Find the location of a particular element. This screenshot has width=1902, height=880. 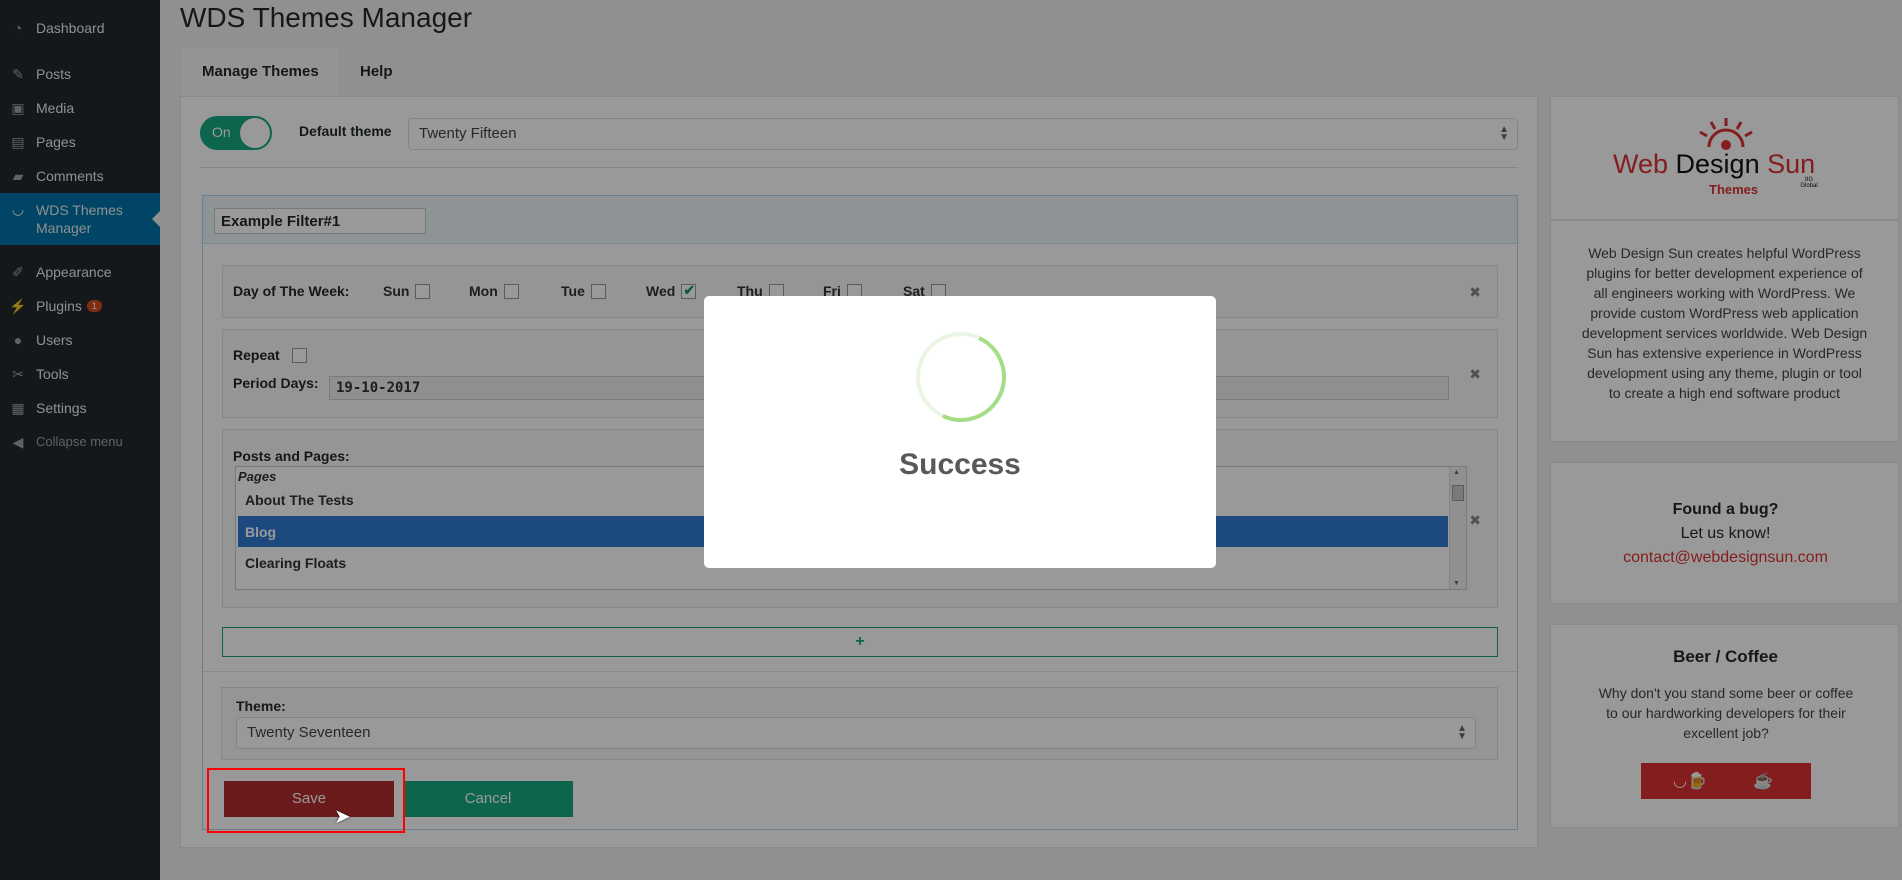

loading-spinner-icon is located at coordinates (961, 377).